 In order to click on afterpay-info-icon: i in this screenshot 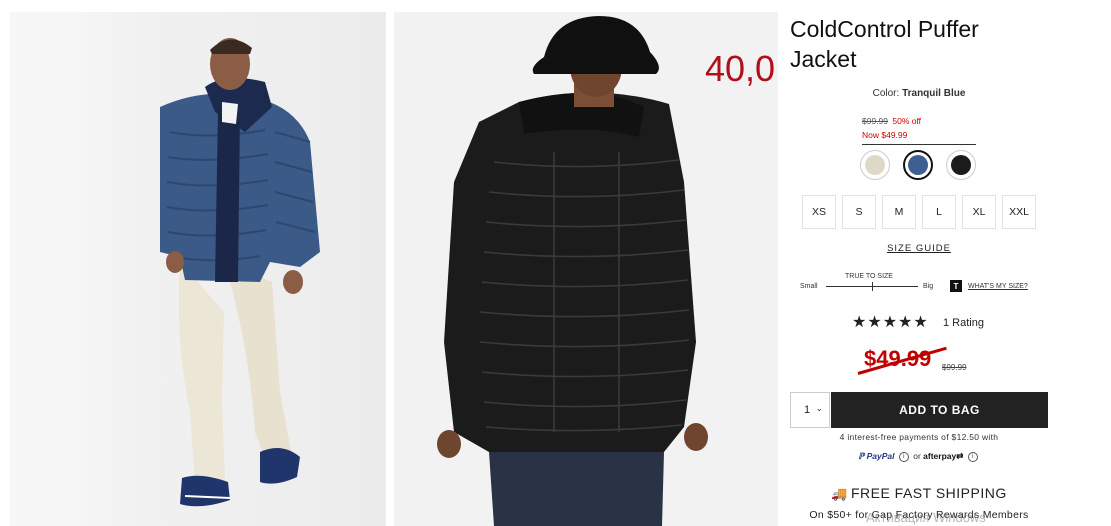, I will do `click(972, 456)`.